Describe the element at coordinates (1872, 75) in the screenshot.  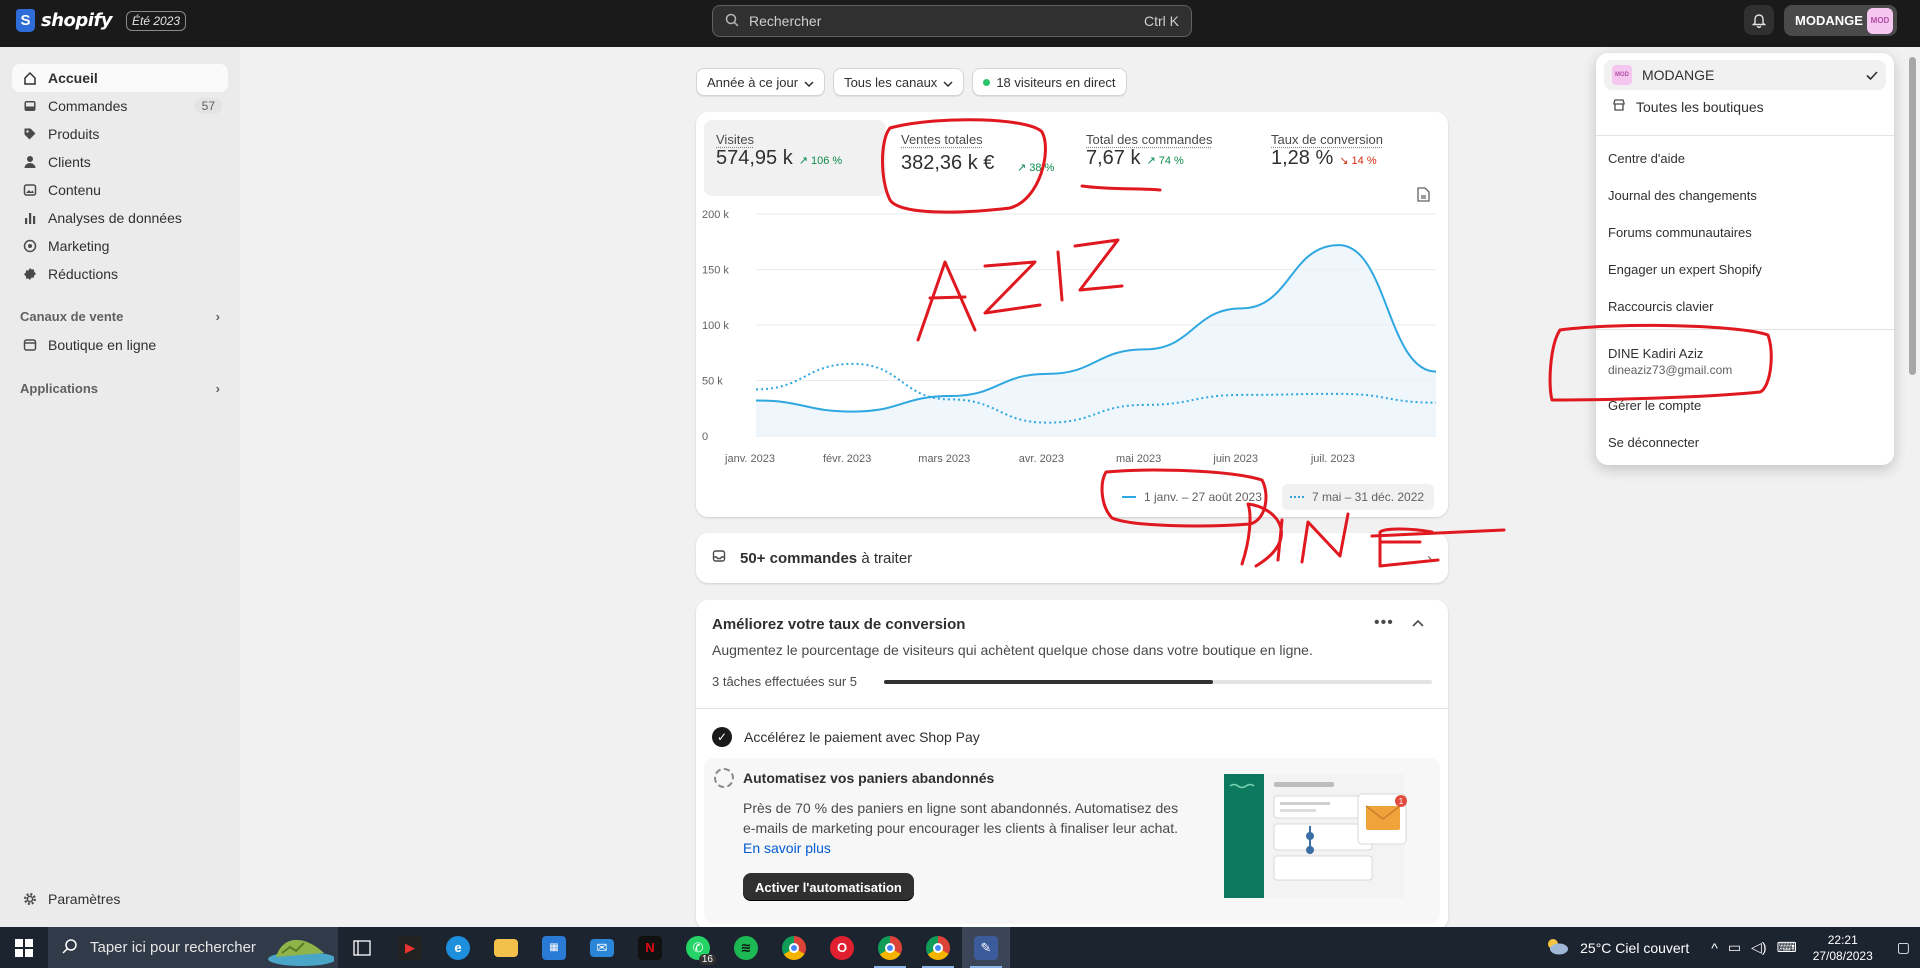
I see `checkmark-icon` at that location.